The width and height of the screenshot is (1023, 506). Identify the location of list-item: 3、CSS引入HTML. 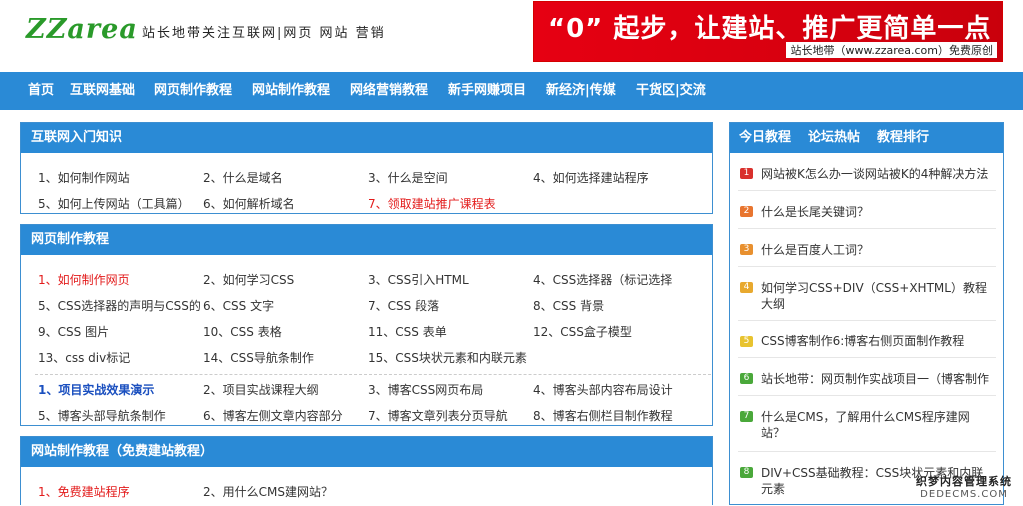
(418, 279).